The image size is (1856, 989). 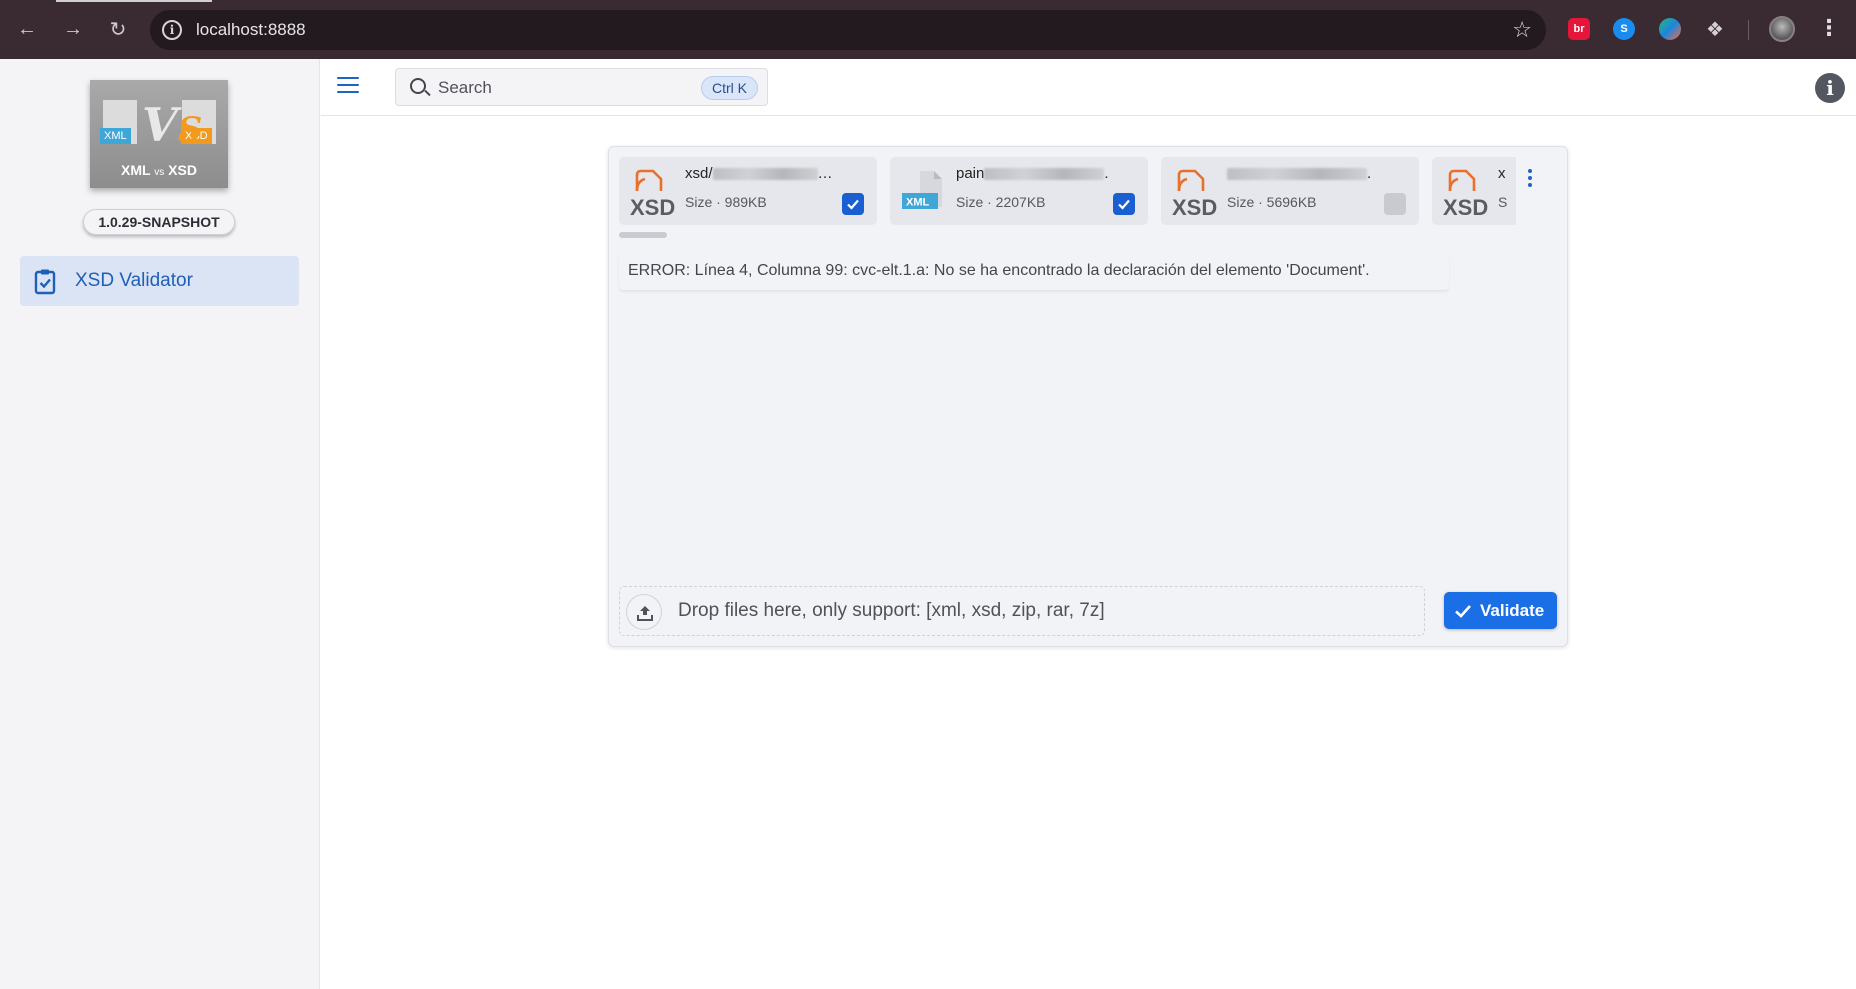 What do you see at coordinates (190, 130) in the screenshot?
I see `logo-vs-s: S` at bounding box center [190, 130].